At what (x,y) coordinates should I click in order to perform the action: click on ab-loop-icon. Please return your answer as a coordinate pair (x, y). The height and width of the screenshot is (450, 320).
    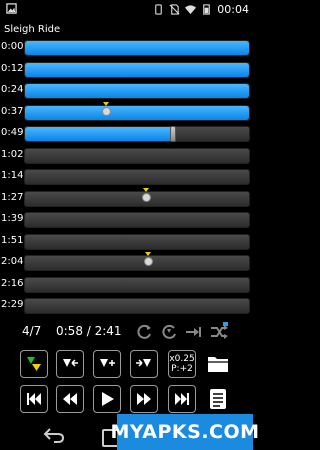
    Looking at the image, I should click on (169, 332).